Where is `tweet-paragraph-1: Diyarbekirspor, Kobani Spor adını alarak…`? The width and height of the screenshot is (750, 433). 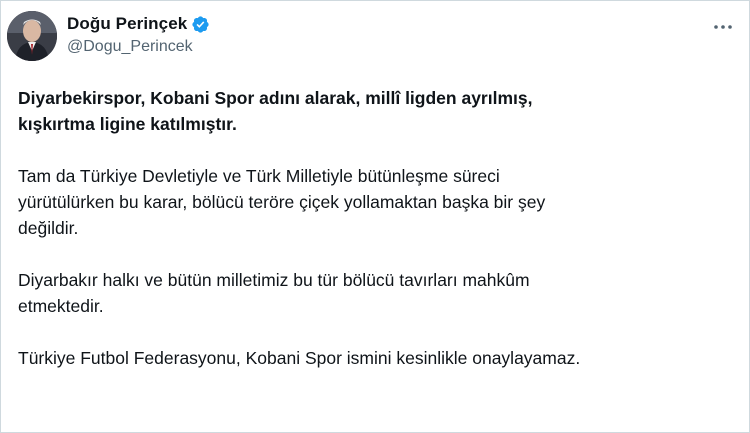 tweet-paragraph-1: Diyarbekirspor, Kobani Spor adını alarak… is located at coordinates (275, 111).